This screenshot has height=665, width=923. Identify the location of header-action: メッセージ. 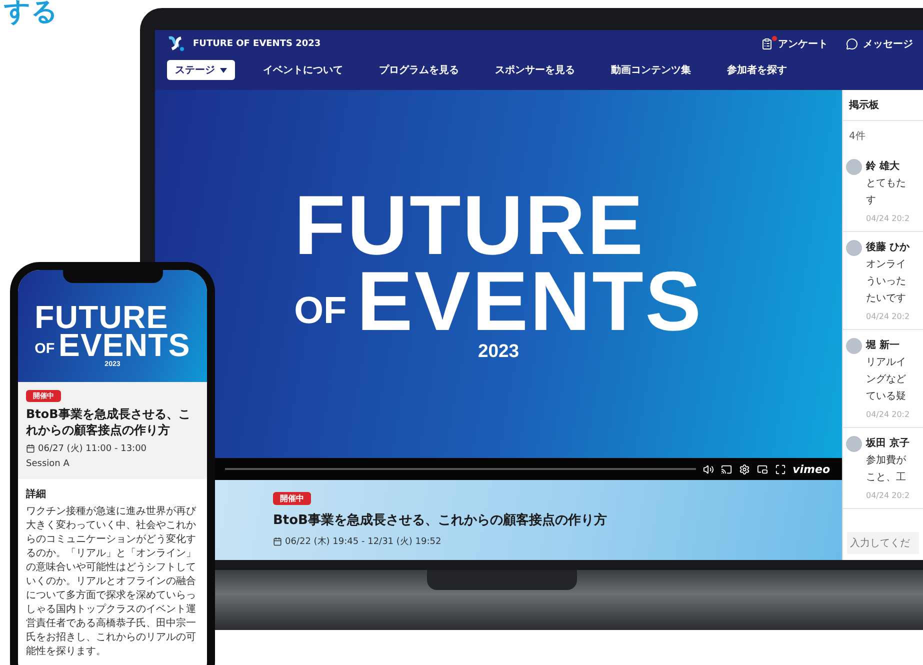
(879, 44).